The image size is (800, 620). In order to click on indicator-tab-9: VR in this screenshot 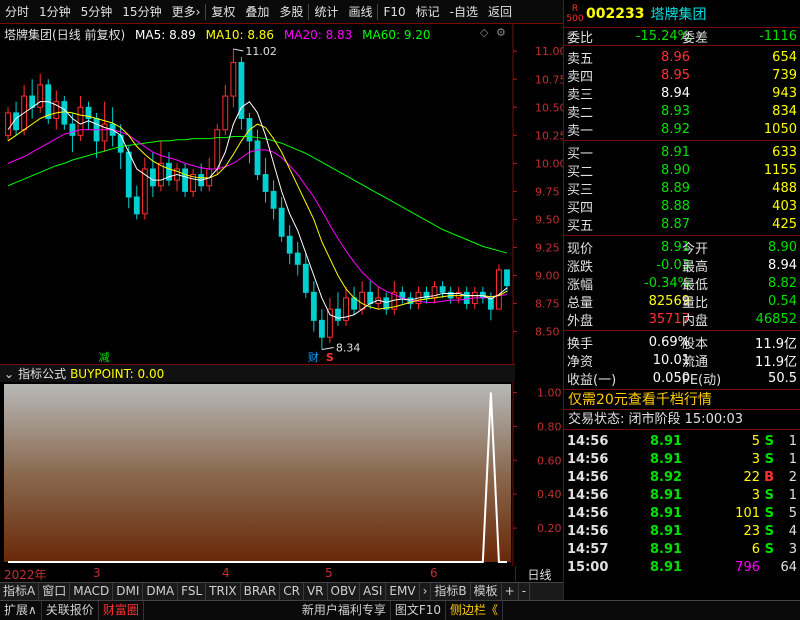, I will do `click(316, 591)`.